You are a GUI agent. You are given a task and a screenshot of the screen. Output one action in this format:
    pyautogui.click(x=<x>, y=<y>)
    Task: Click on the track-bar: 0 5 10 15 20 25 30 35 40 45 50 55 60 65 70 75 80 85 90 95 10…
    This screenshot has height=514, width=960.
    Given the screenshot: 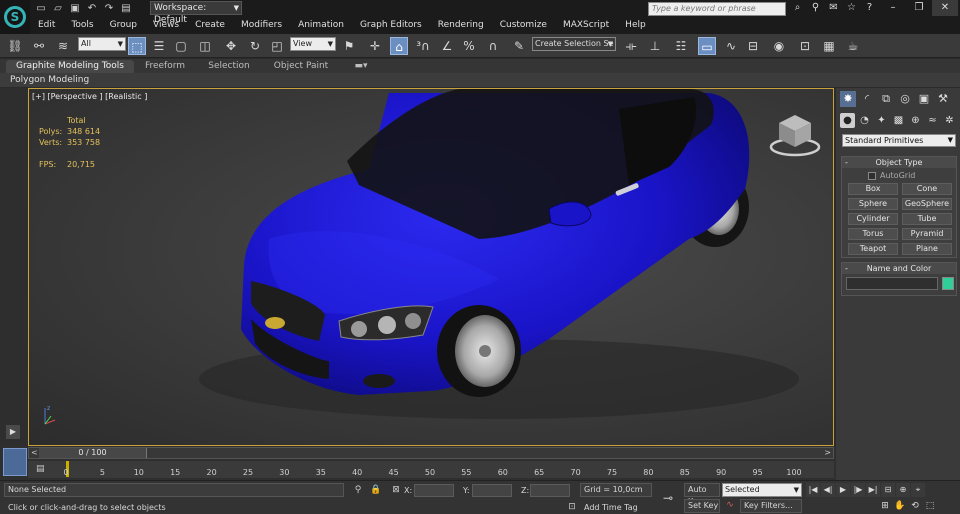 What is the action you would take?
    pyautogui.click(x=431, y=469)
    